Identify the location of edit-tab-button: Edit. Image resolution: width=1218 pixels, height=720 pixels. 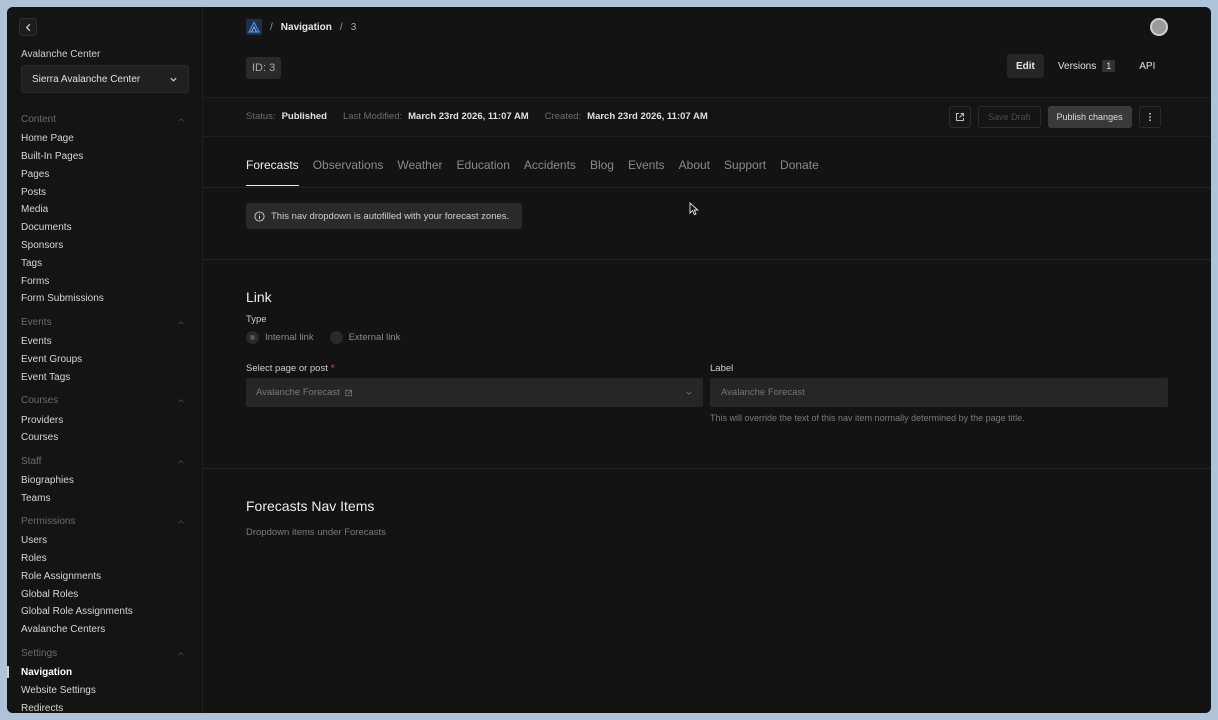
(1025, 66).